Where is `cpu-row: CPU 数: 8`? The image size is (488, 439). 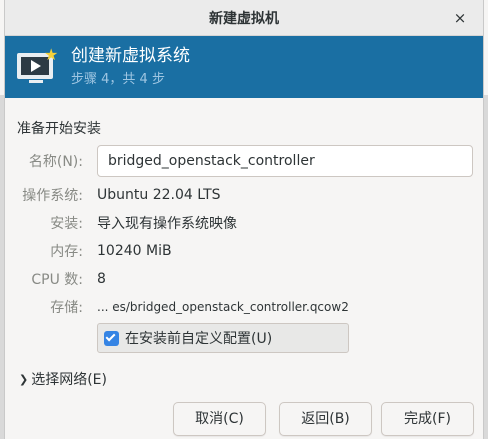
cpu-row: CPU 数: 8 is located at coordinates (245, 279).